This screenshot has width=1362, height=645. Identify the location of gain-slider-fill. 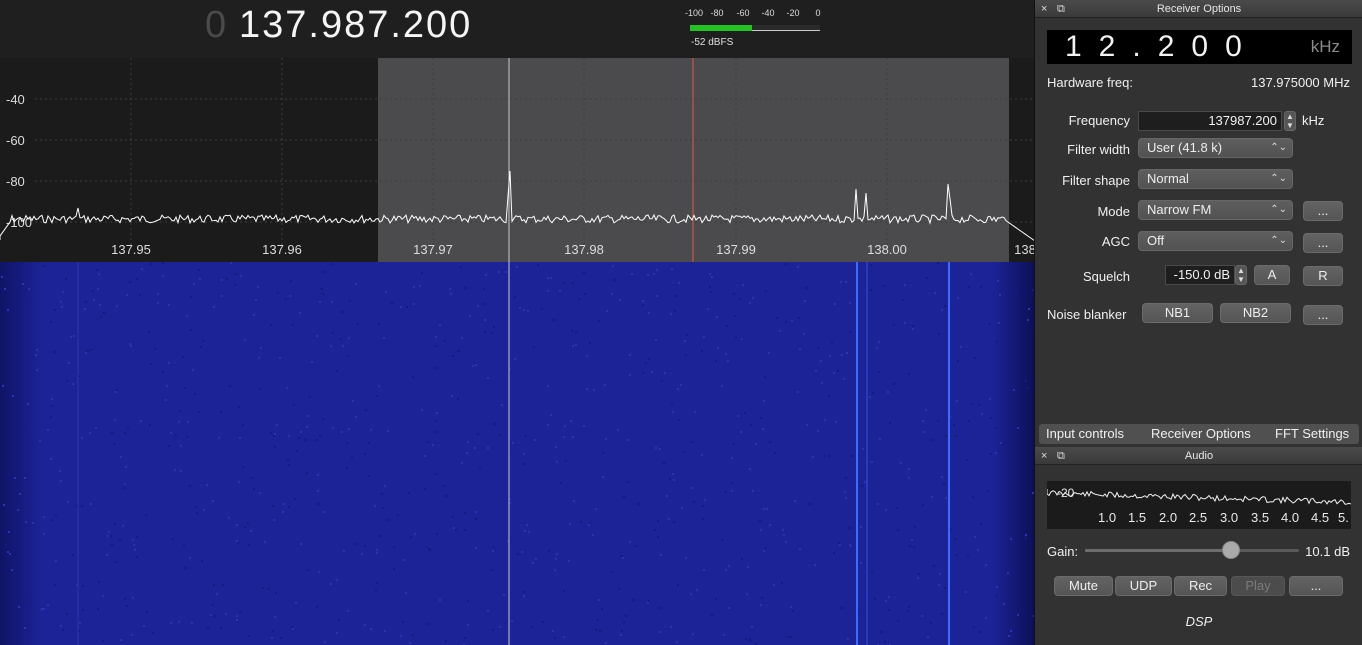
(1158, 550).